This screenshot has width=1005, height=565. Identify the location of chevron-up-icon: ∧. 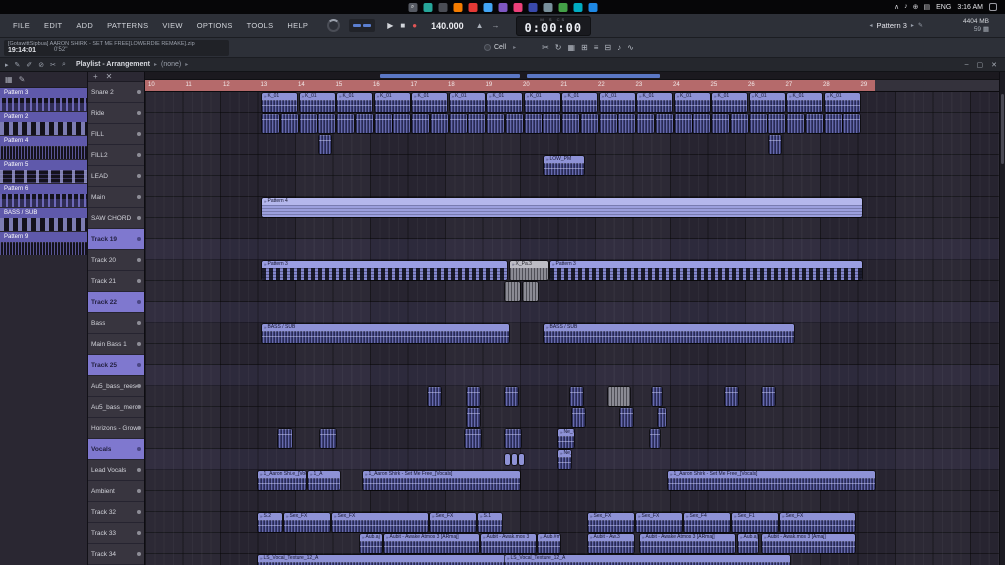
(896, 7).